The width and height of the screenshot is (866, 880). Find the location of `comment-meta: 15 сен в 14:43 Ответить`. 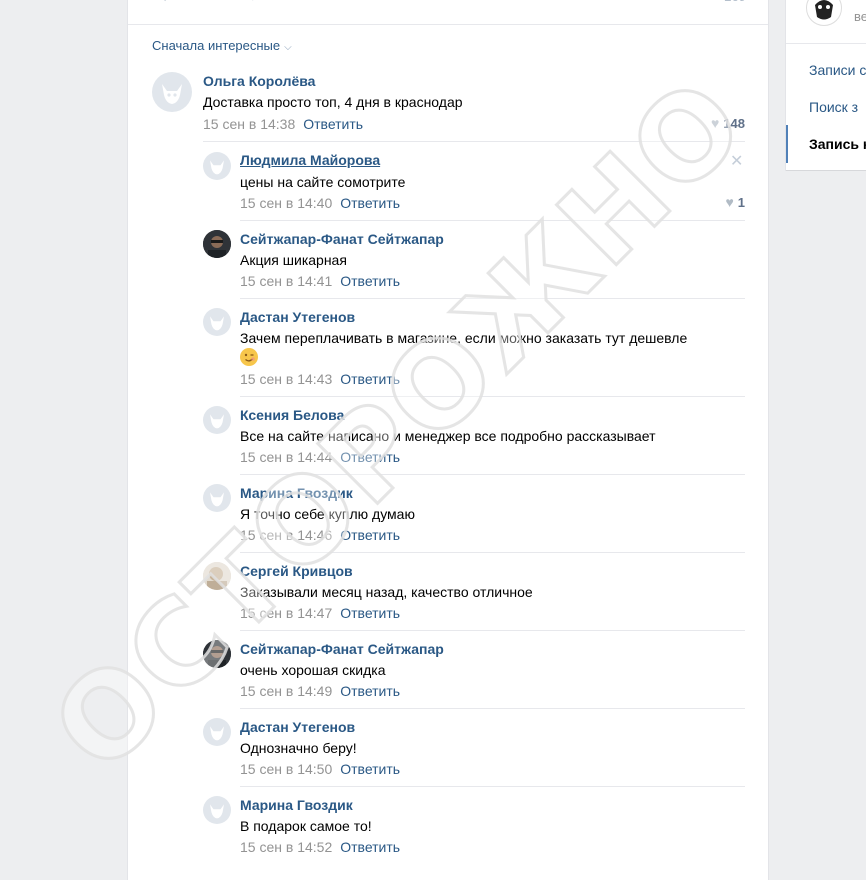

comment-meta: 15 сен в 14:43 Ответить is located at coordinates (320, 379).